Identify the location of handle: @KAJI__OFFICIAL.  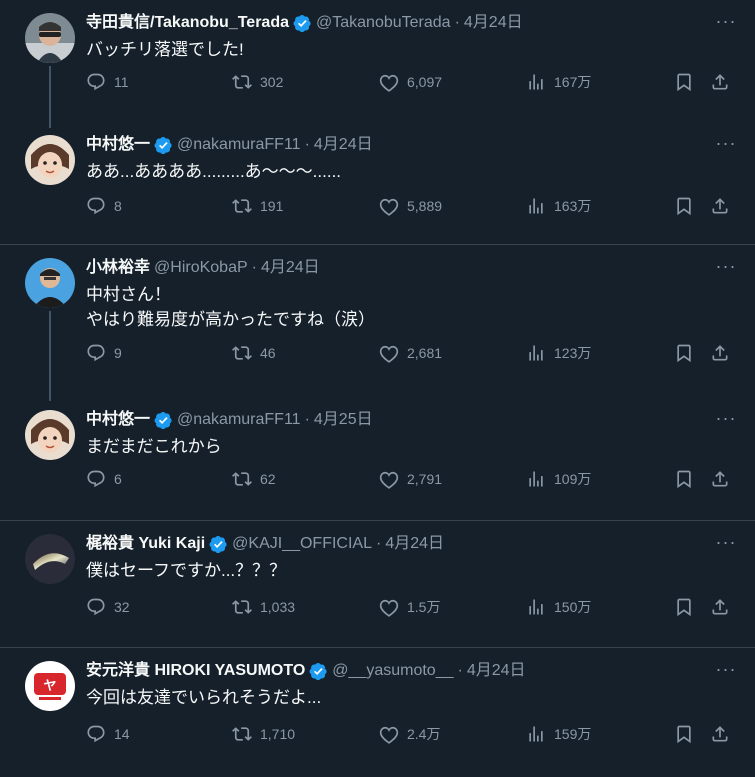
(302, 544).